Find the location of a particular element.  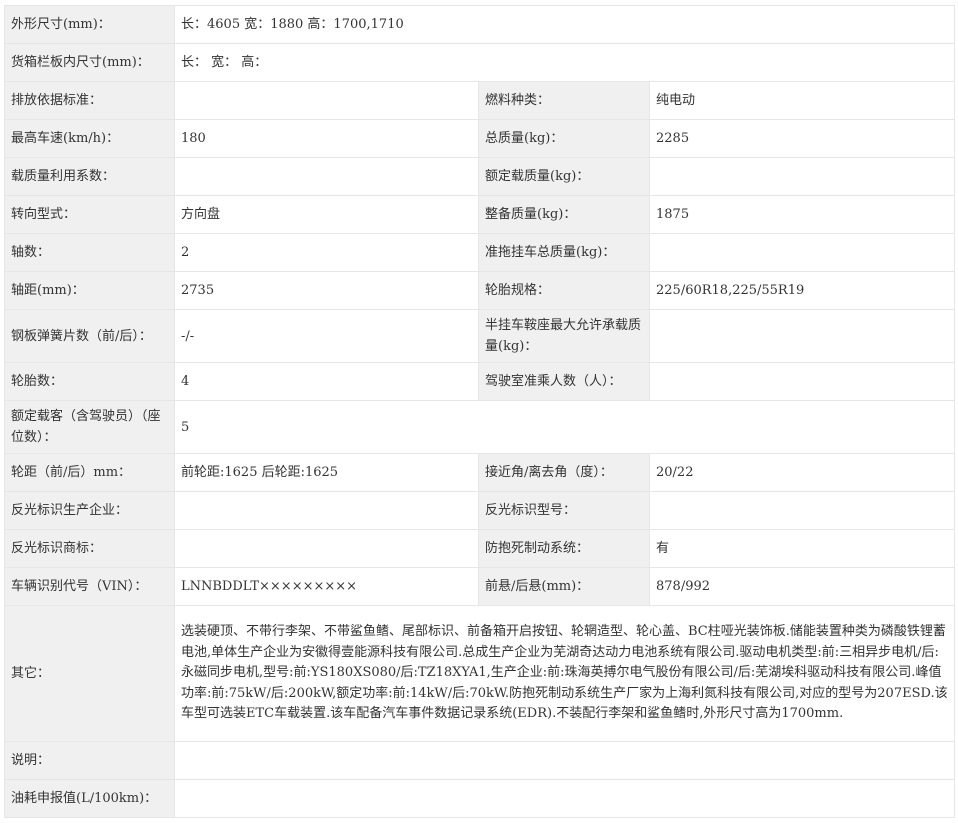

spec-value-reflector-brand is located at coordinates (326, 548).